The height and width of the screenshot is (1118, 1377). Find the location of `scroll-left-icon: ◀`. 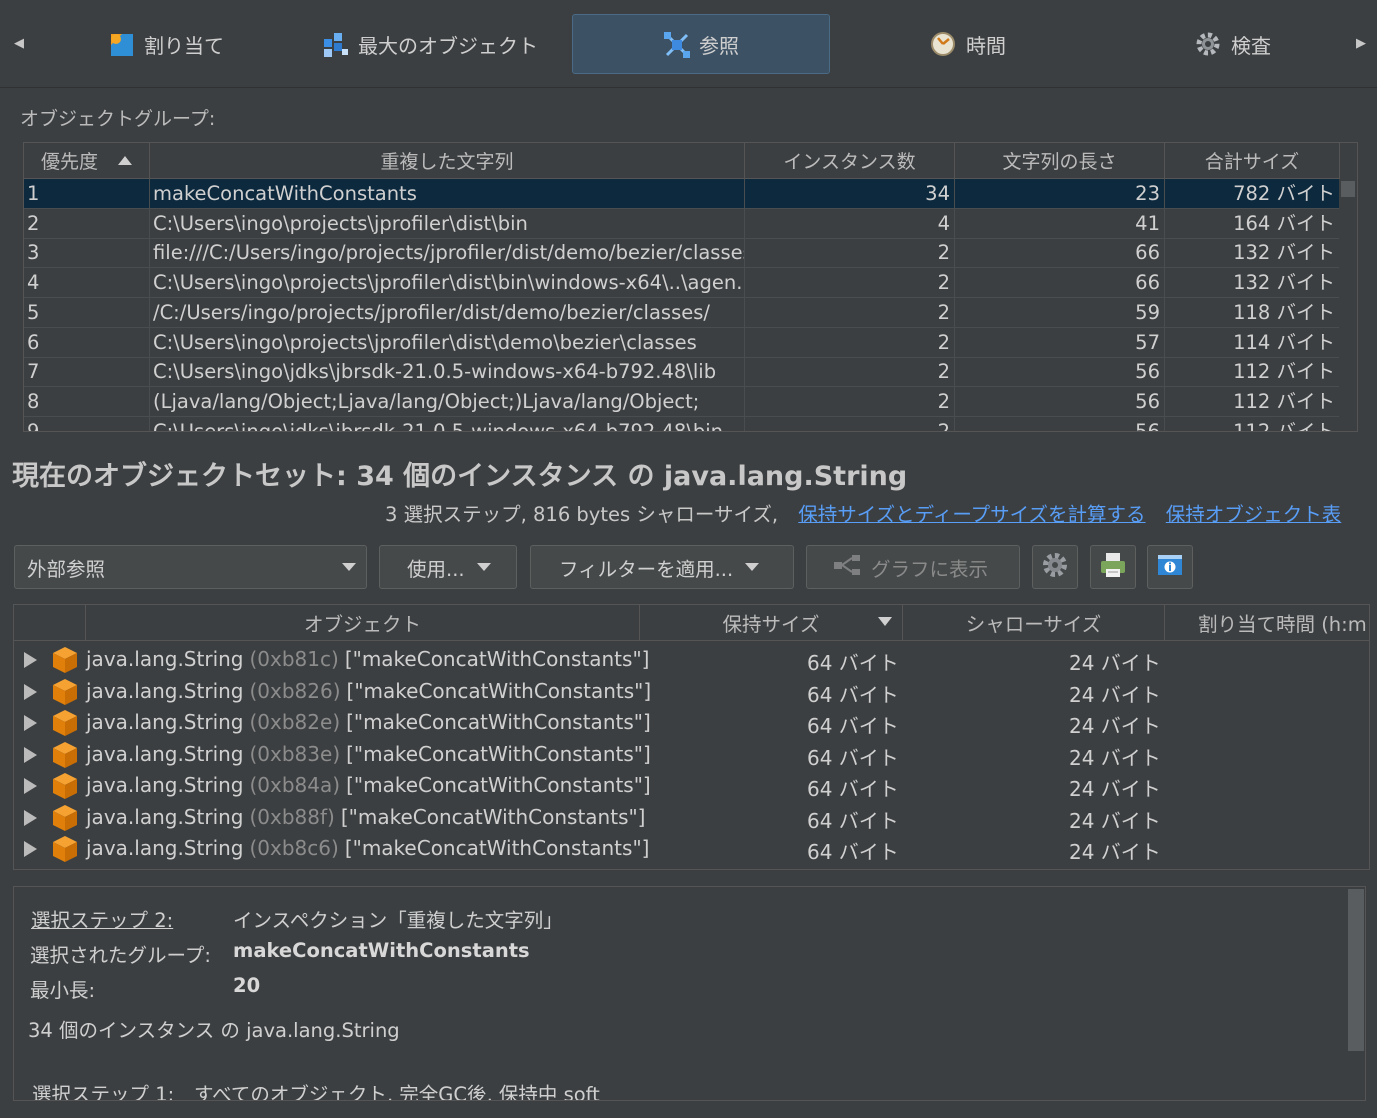

scroll-left-icon: ◀ is located at coordinates (19, 43).